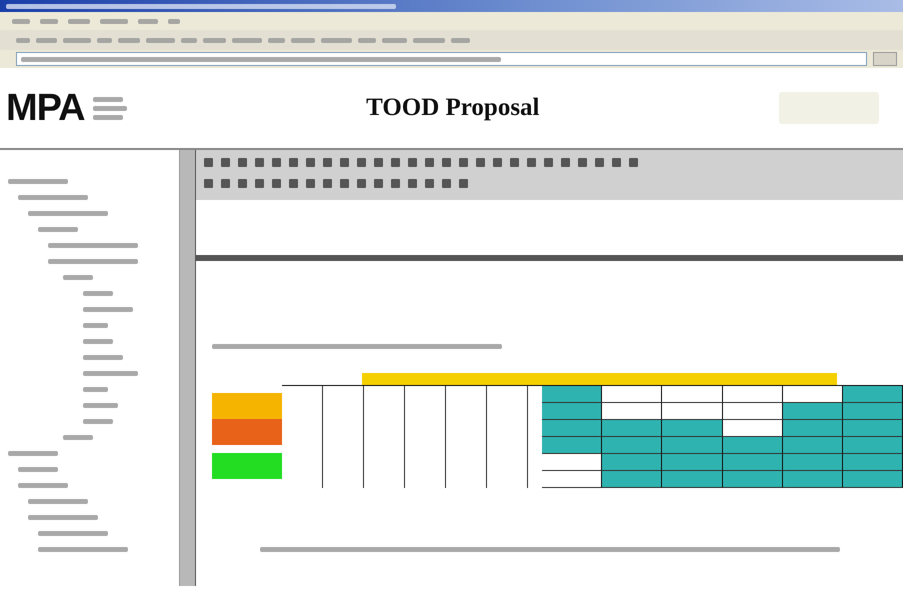  I want to click on go-button, so click(885, 59).